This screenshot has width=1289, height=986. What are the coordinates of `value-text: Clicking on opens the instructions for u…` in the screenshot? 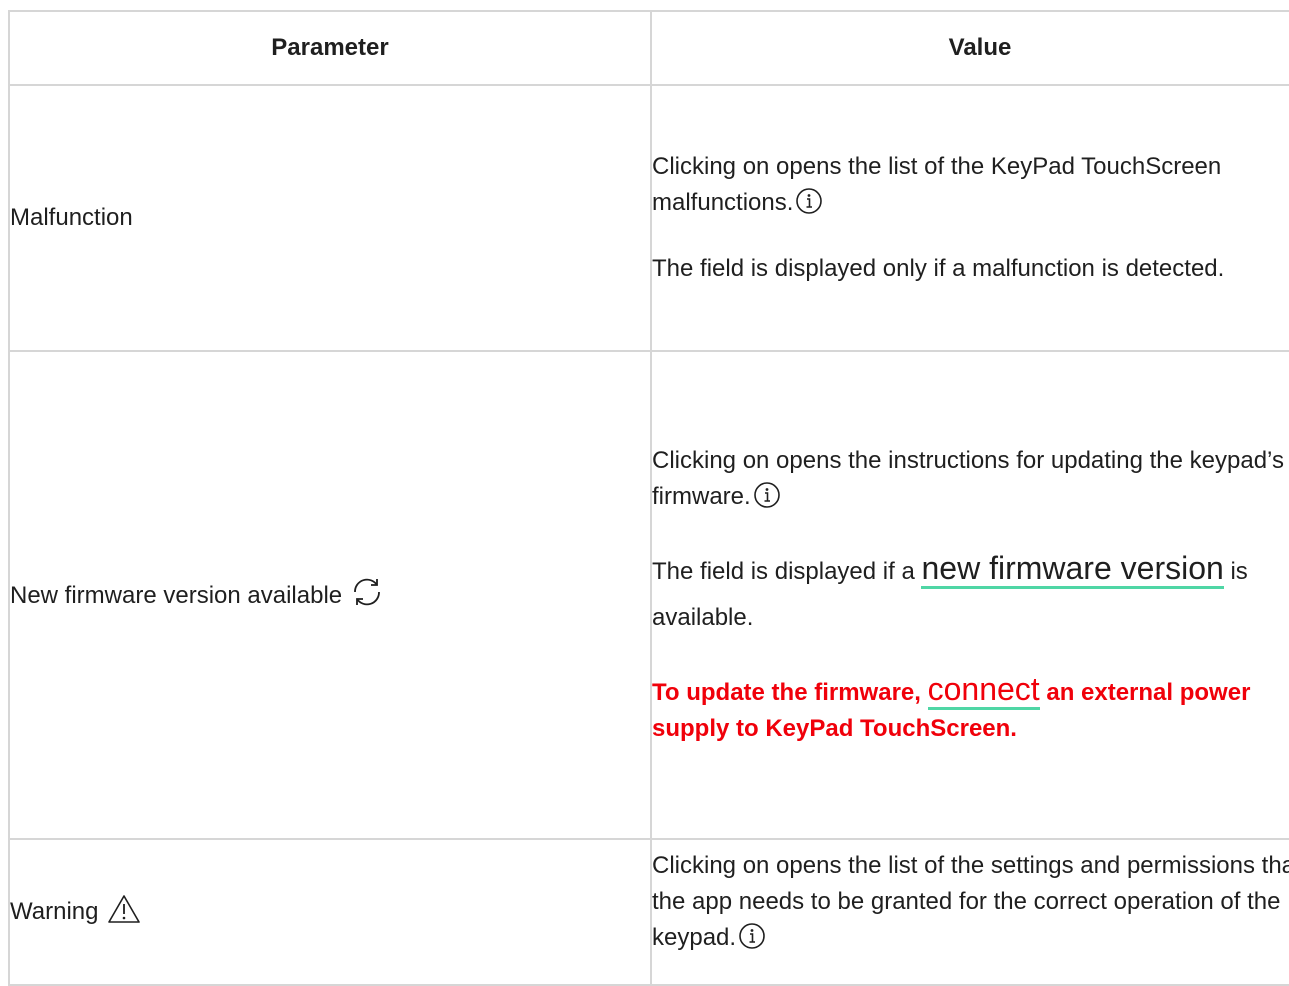 It's located at (968, 478).